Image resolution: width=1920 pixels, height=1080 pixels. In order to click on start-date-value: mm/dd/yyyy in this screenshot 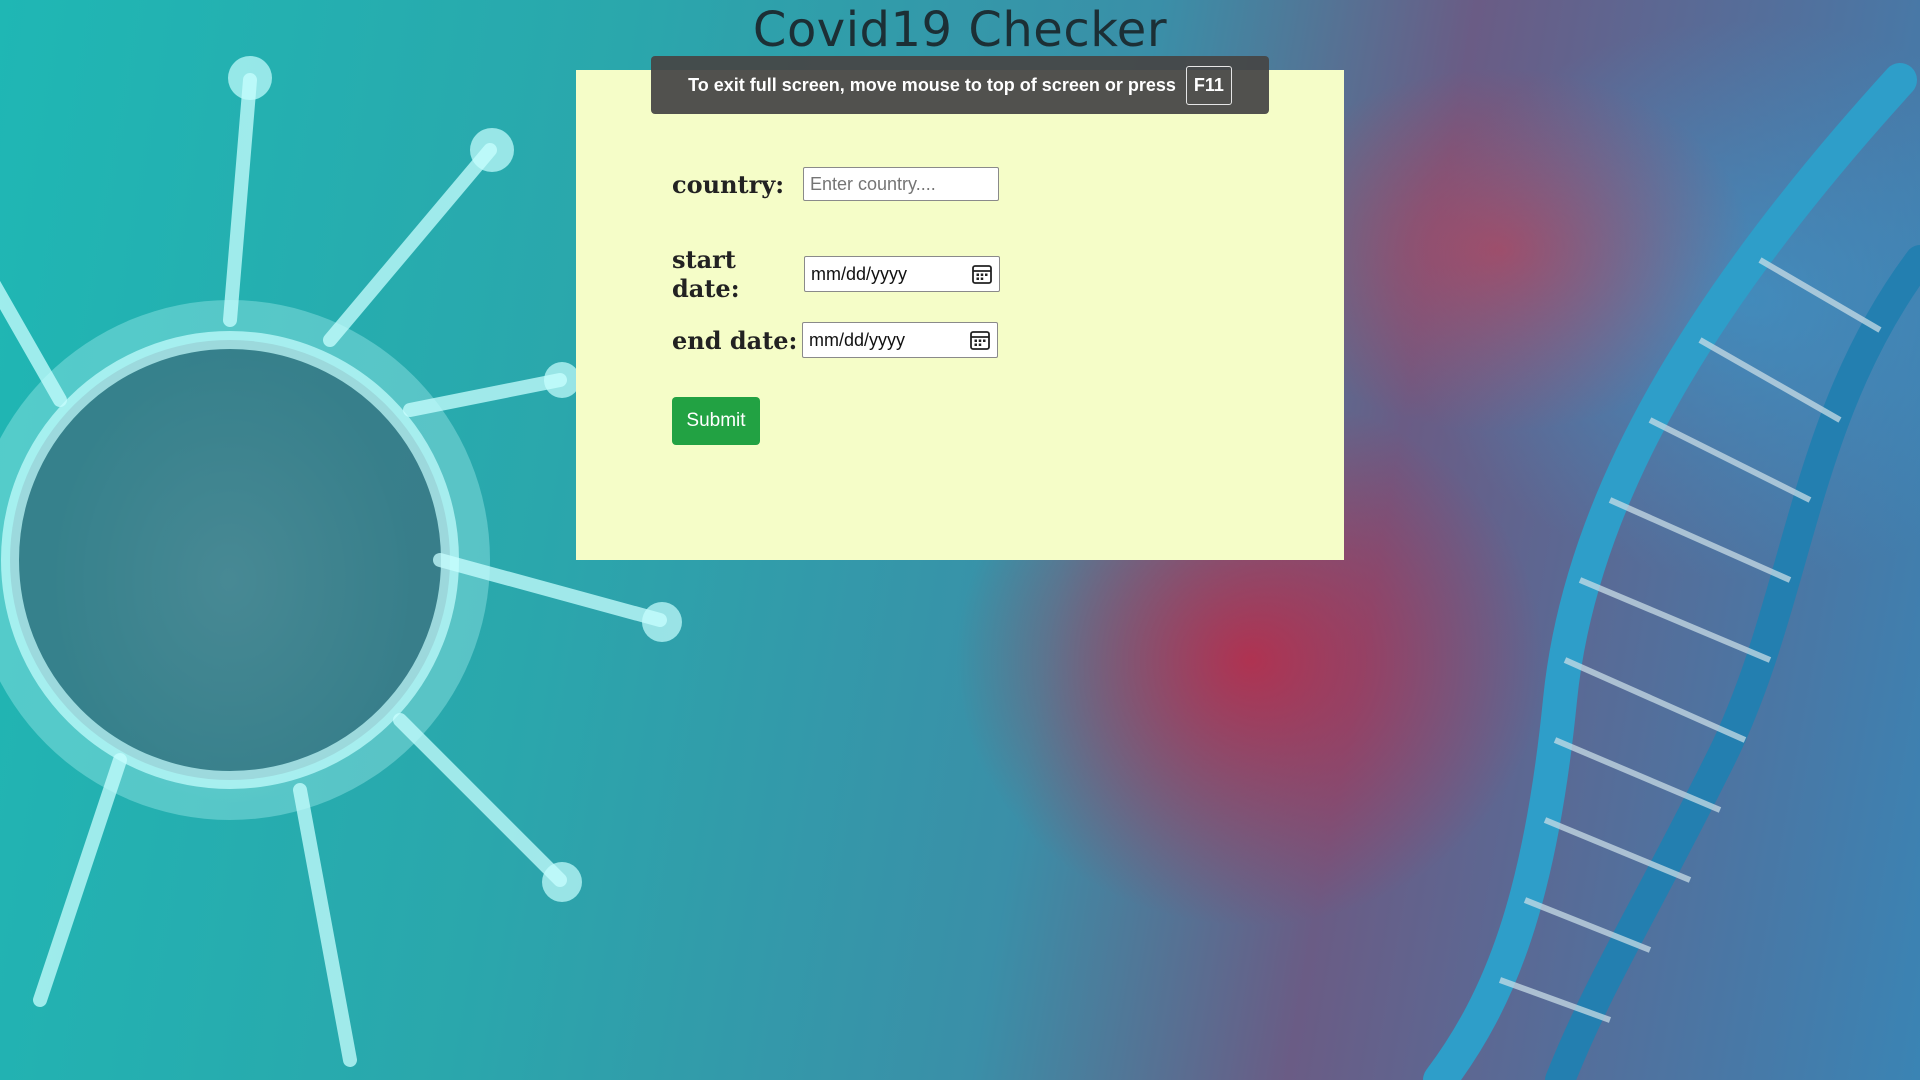, I will do `click(859, 273)`.